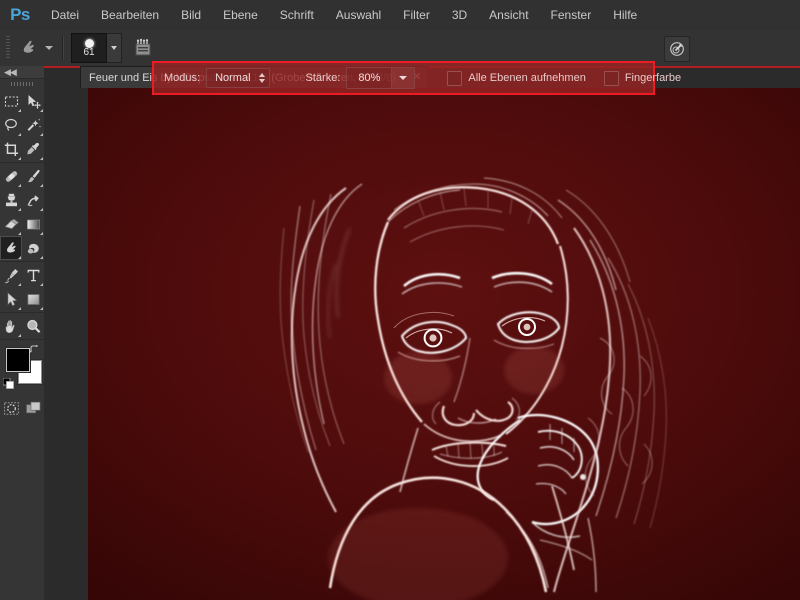 The width and height of the screenshot is (800, 600). I want to click on tool-move, so click(33, 101).